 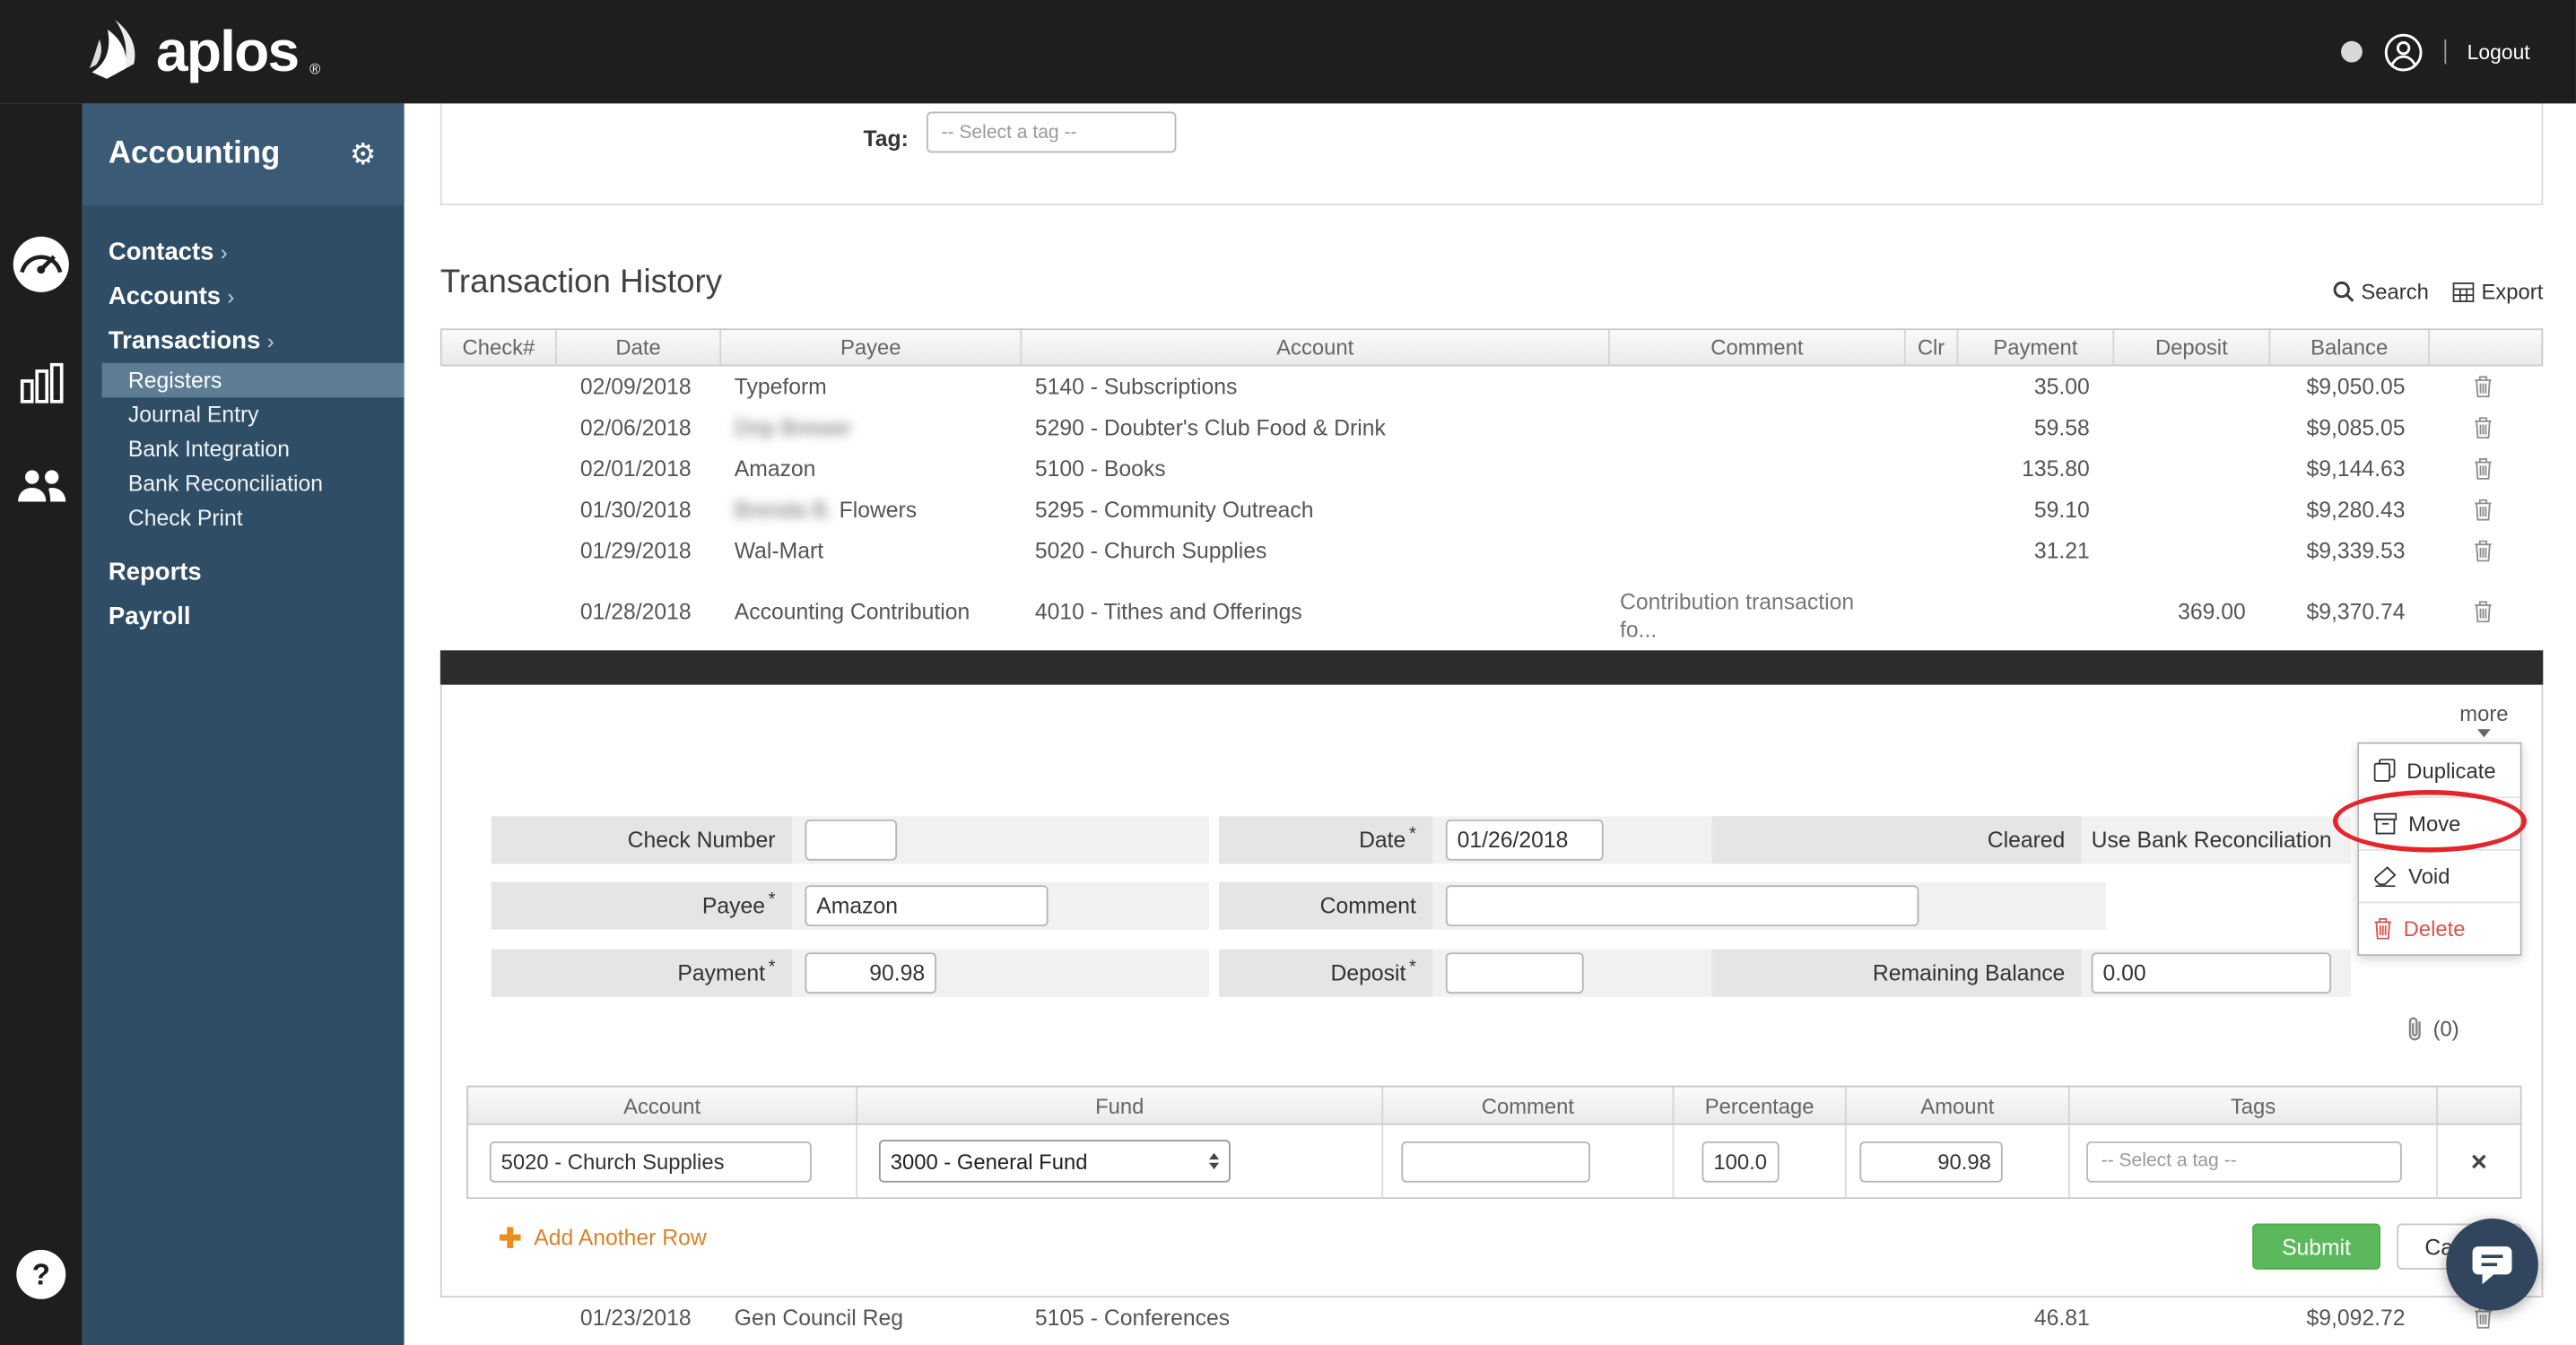 What do you see at coordinates (41, 264) in the screenshot?
I see `dashboard-gauge-icon` at bounding box center [41, 264].